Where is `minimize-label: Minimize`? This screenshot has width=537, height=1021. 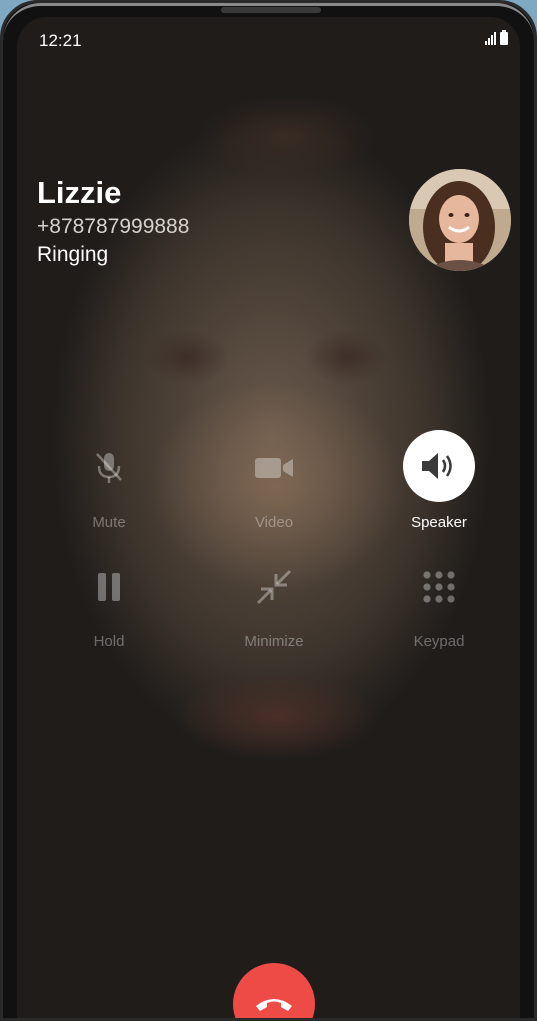 minimize-label: Minimize is located at coordinates (274, 641).